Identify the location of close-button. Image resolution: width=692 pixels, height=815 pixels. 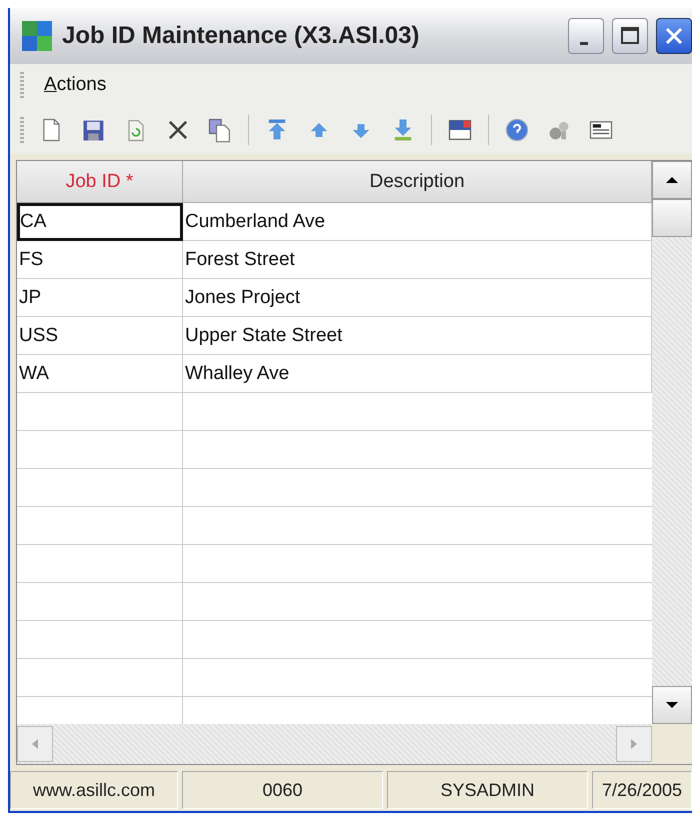
(674, 36).